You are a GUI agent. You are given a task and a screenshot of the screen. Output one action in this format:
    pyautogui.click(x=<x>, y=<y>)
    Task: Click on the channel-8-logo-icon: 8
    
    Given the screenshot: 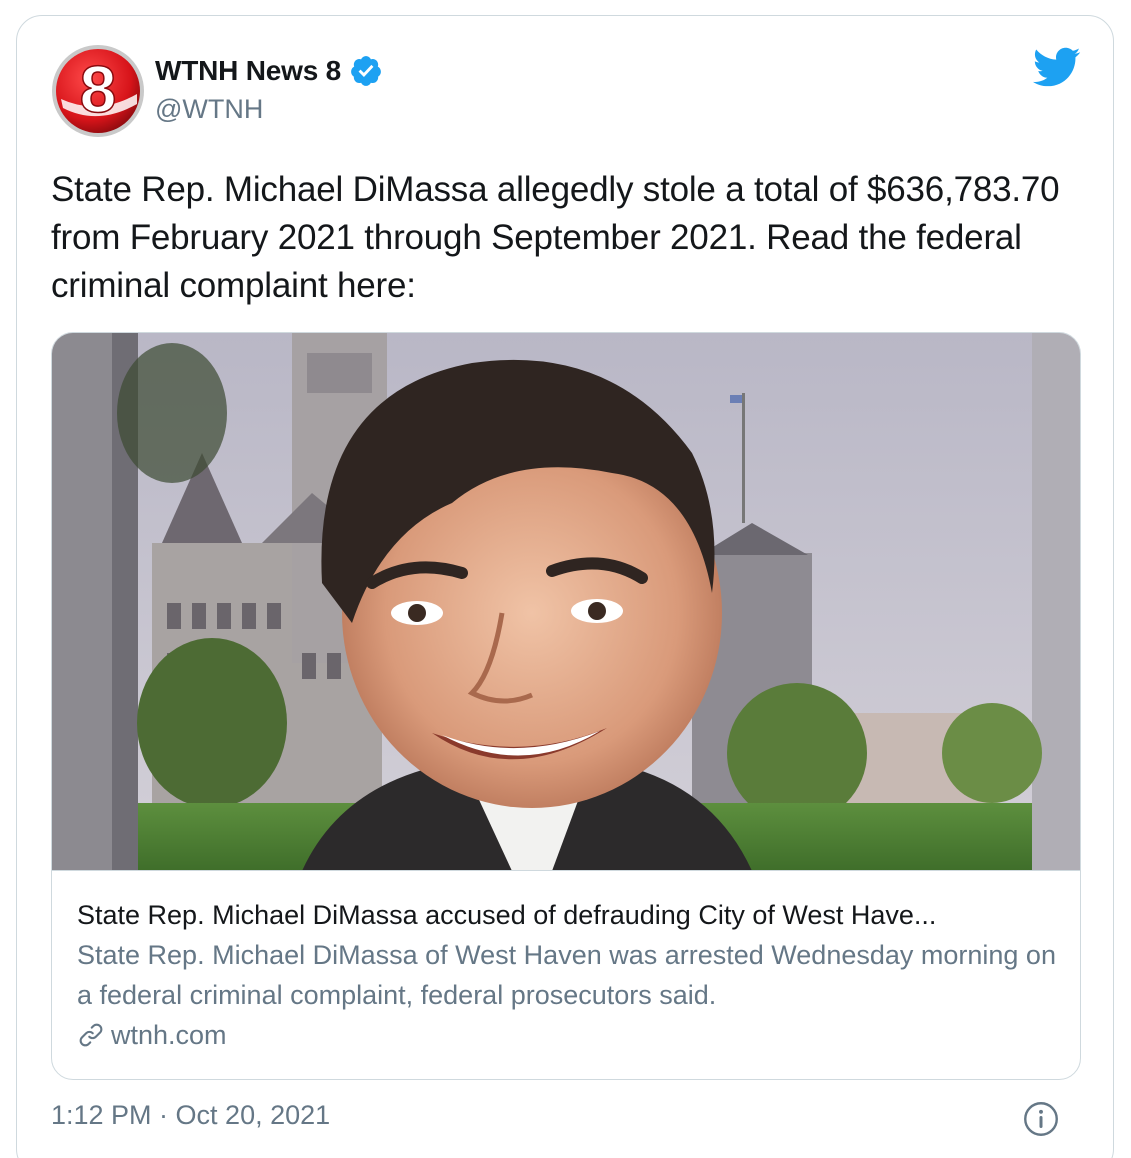 What is the action you would take?
    pyautogui.click(x=98, y=91)
    